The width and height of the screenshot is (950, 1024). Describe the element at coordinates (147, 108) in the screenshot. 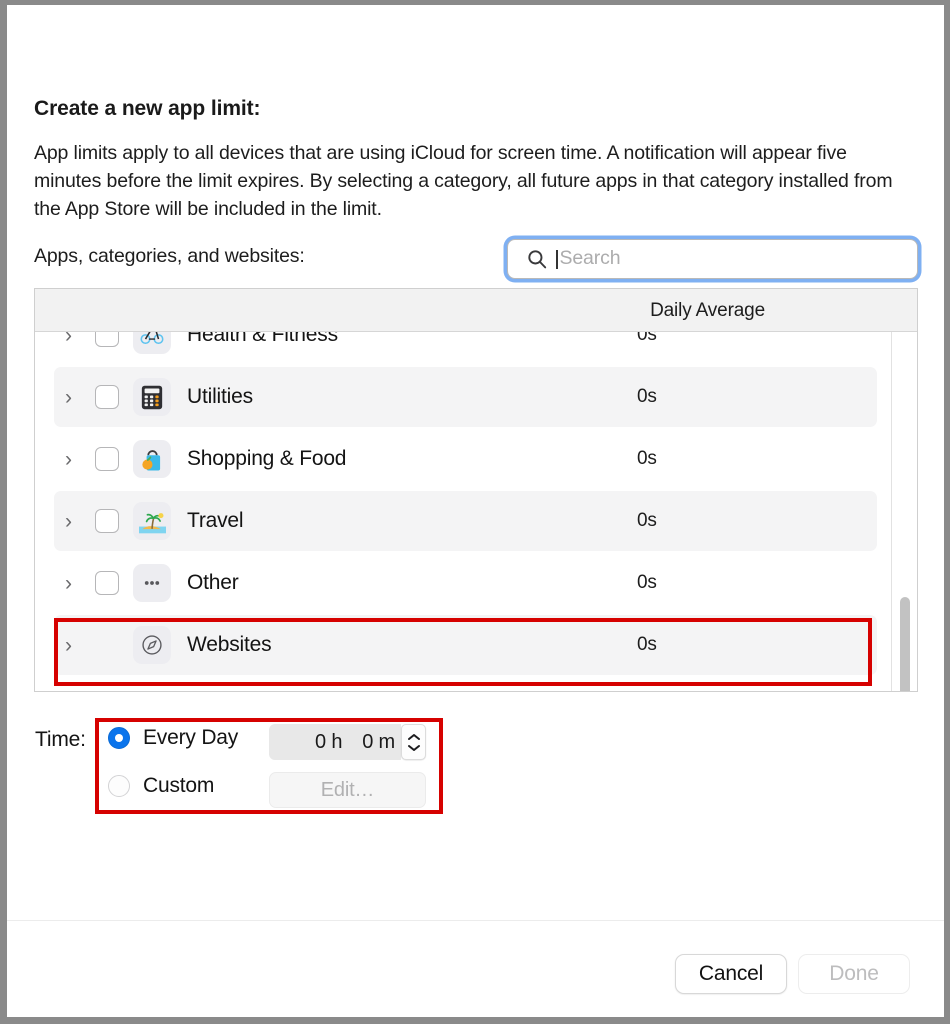

I see `page-title: Create a new app limit:` at that location.